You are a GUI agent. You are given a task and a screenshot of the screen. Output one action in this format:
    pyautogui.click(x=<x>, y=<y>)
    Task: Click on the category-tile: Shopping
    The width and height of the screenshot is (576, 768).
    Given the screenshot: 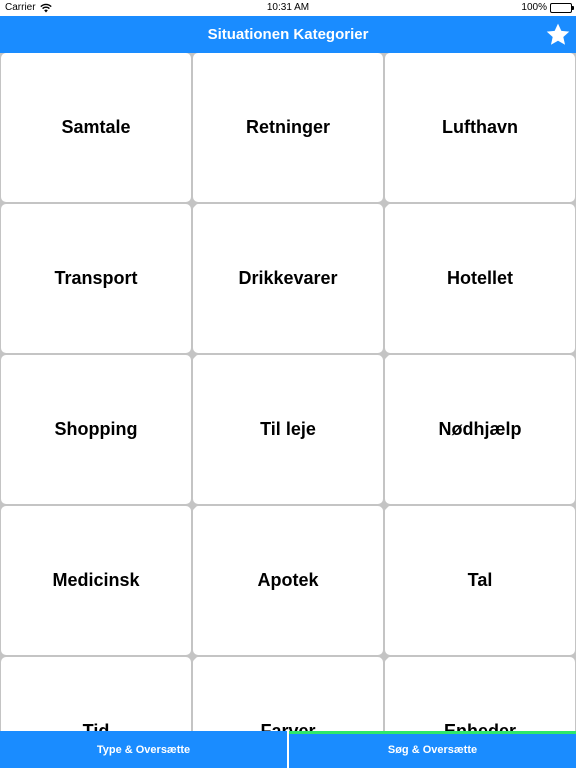 What is the action you would take?
    pyautogui.click(x=96, y=429)
    